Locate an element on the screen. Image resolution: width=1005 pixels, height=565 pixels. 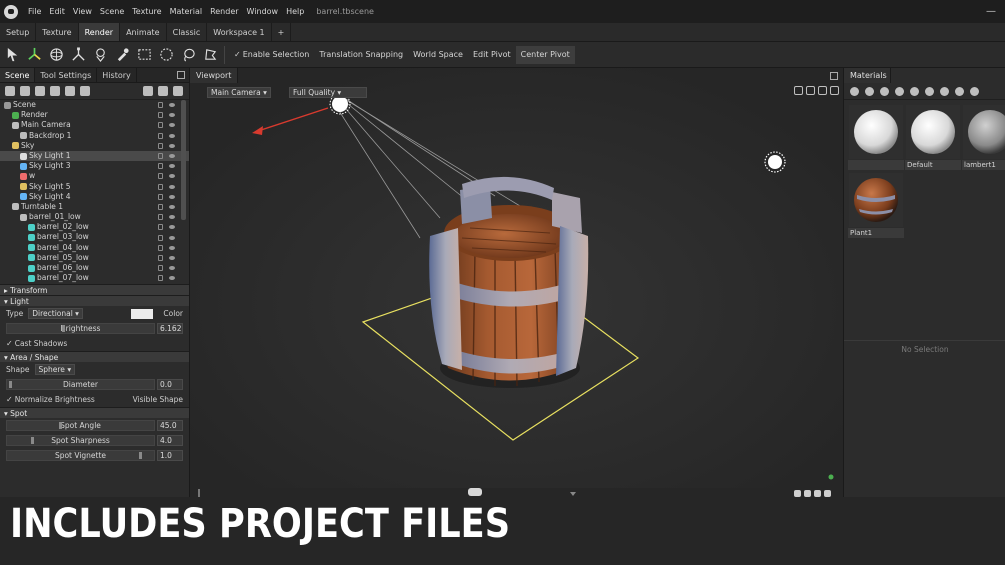
camera-dropdown: Main Camera ▾ is located at coordinates (239, 92).